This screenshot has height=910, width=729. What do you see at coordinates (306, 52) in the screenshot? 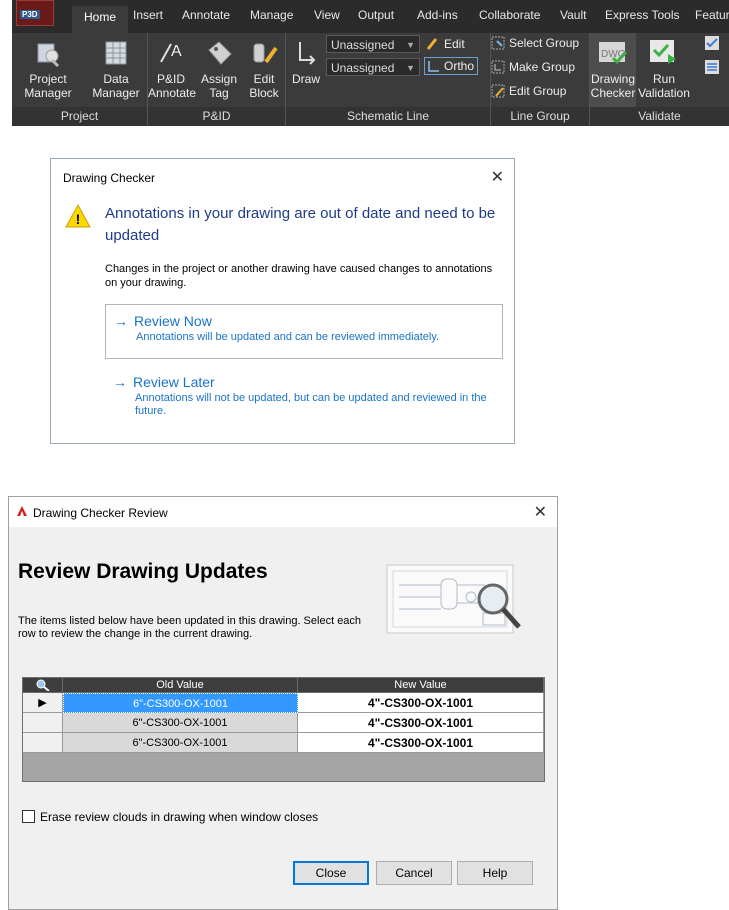
I see `draw-line-icon` at bounding box center [306, 52].